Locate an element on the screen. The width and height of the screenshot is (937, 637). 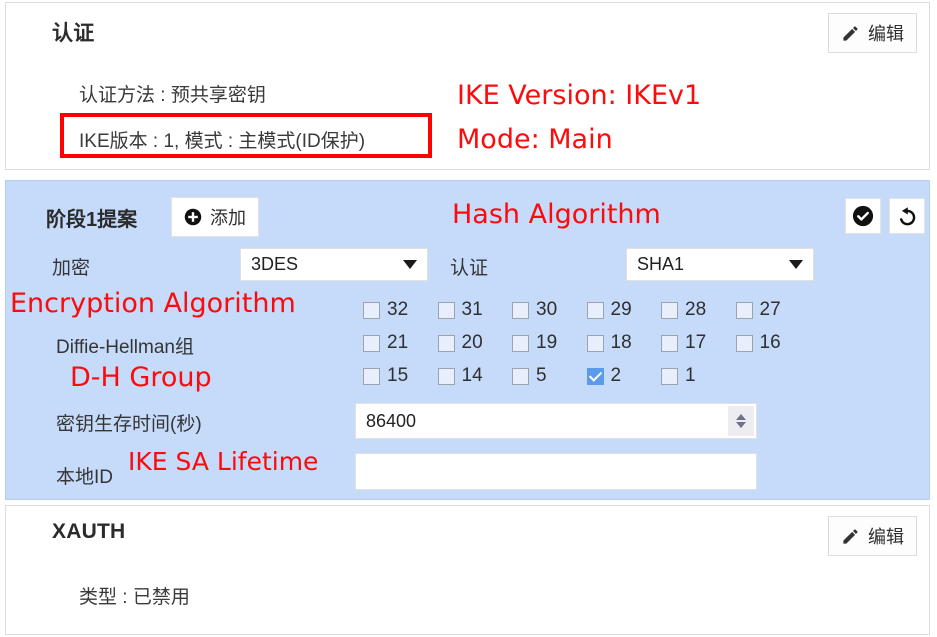
revert-proposal-button is located at coordinates (907, 216).